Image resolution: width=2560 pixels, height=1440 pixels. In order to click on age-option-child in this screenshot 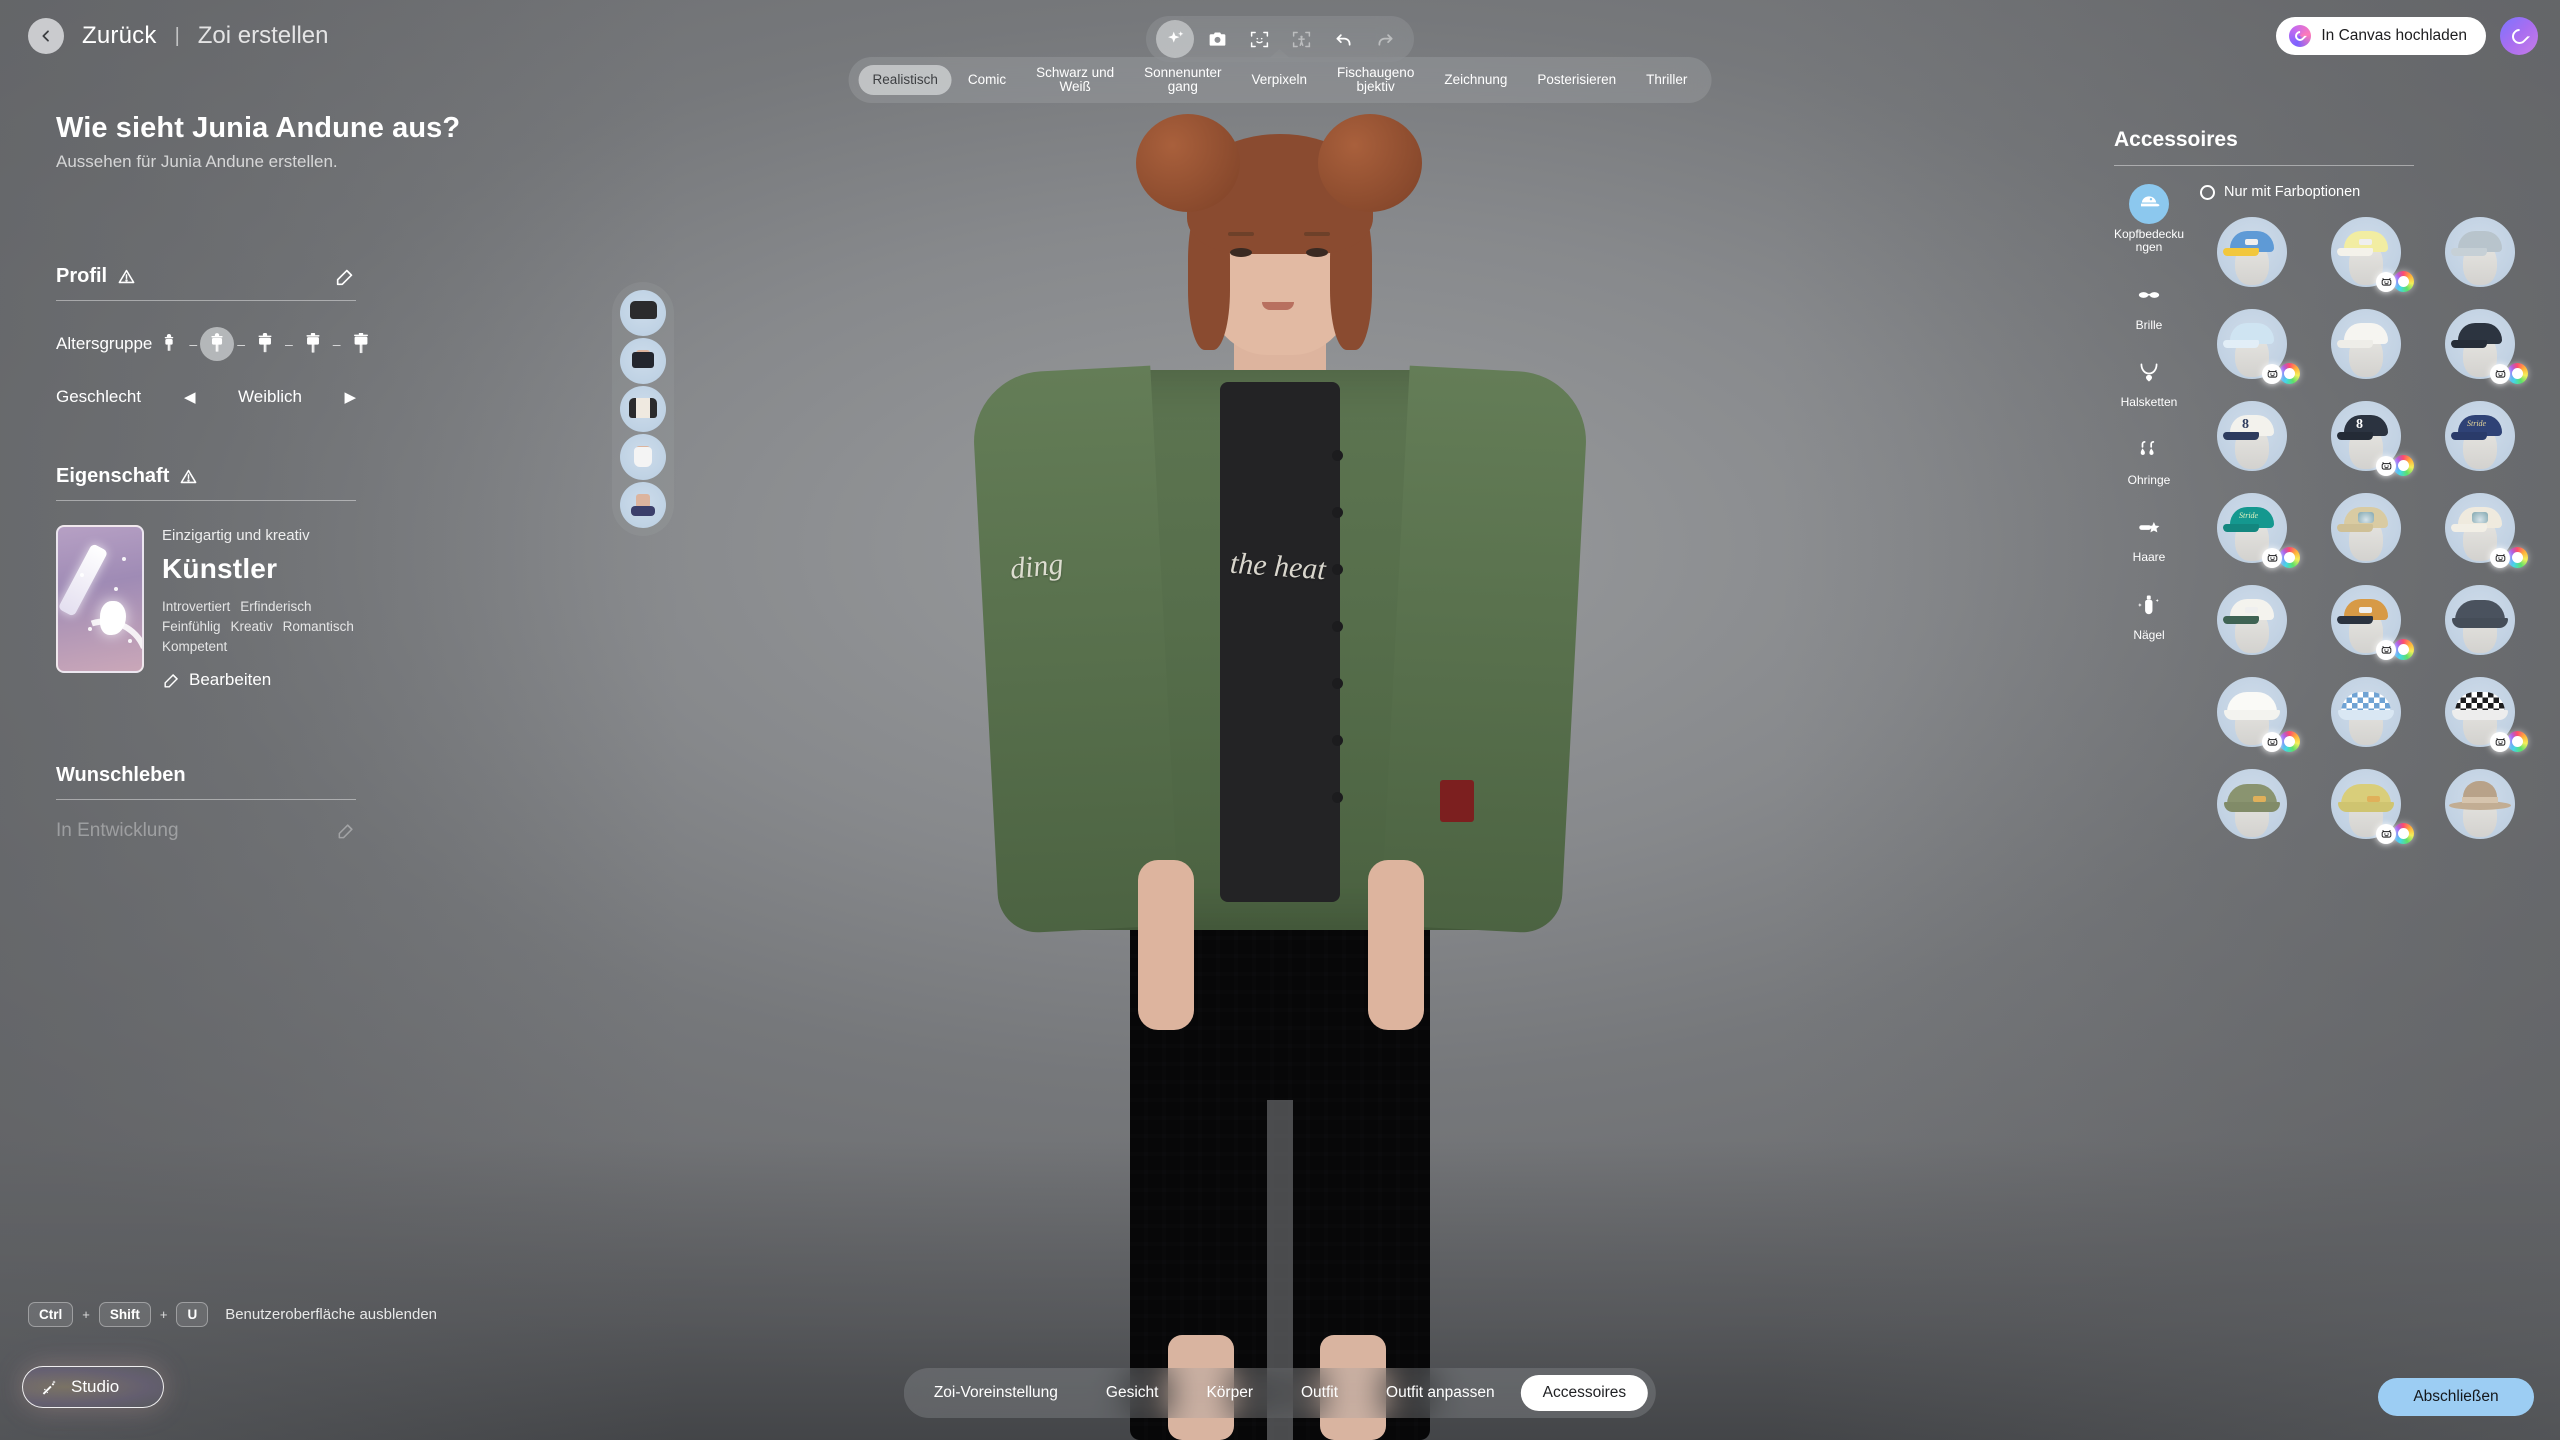, I will do `click(169, 344)`.